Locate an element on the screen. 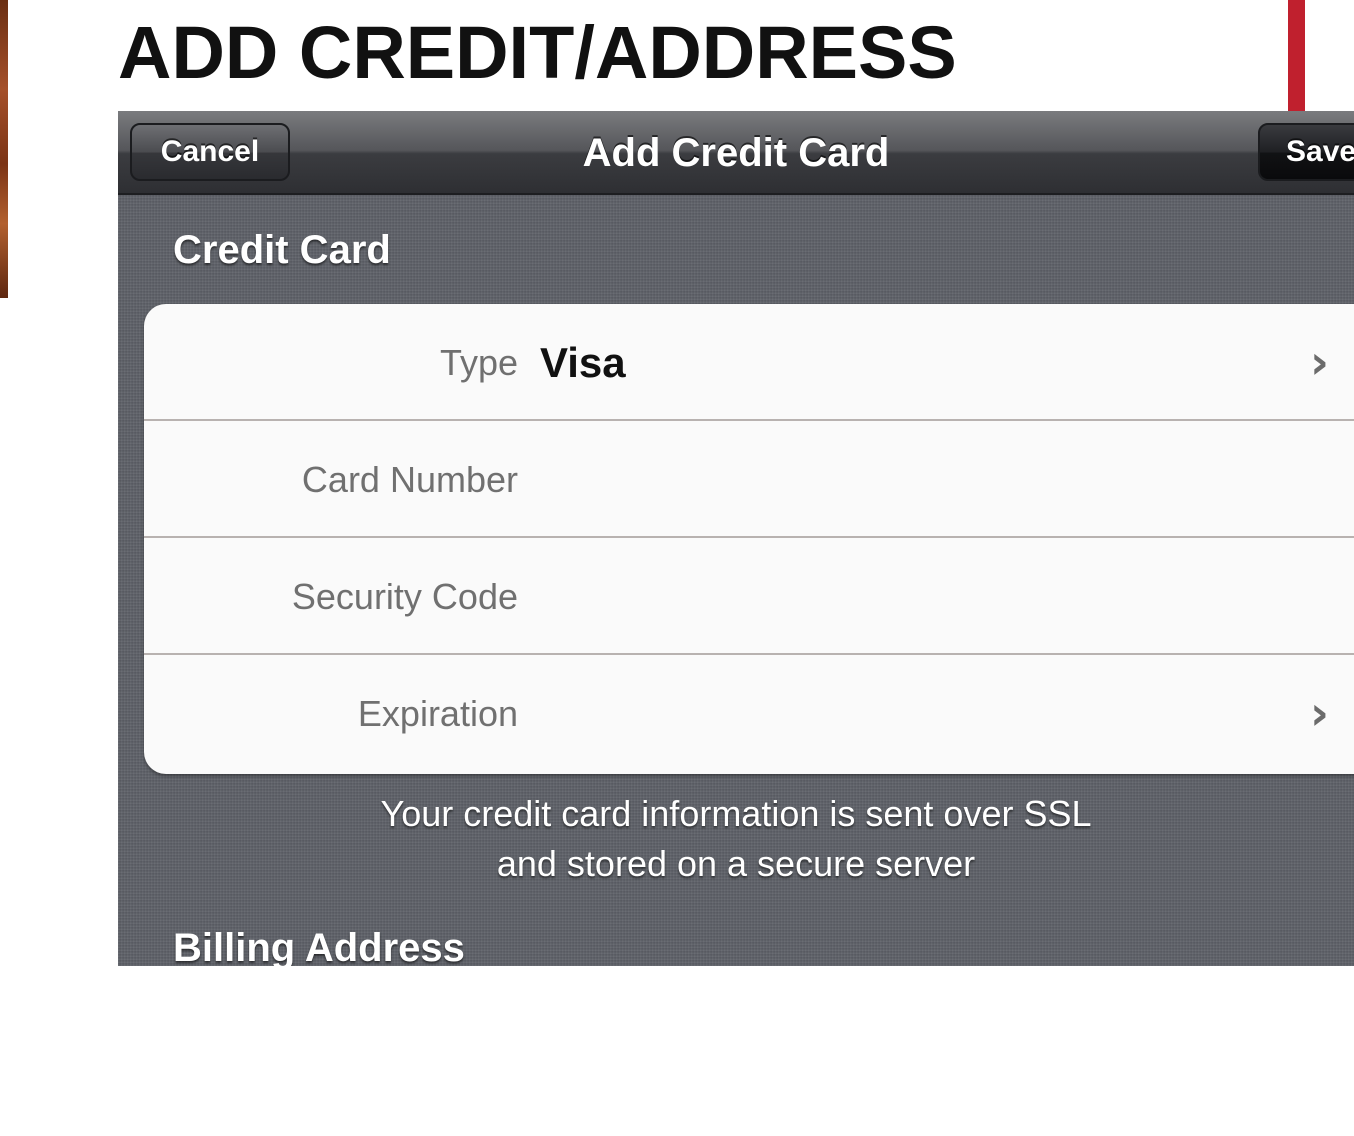 The width and height of the screenshot is (1354, 1136). navigation-bar: Cancel Add Credit Card Save is located at coordinates (736, 153).